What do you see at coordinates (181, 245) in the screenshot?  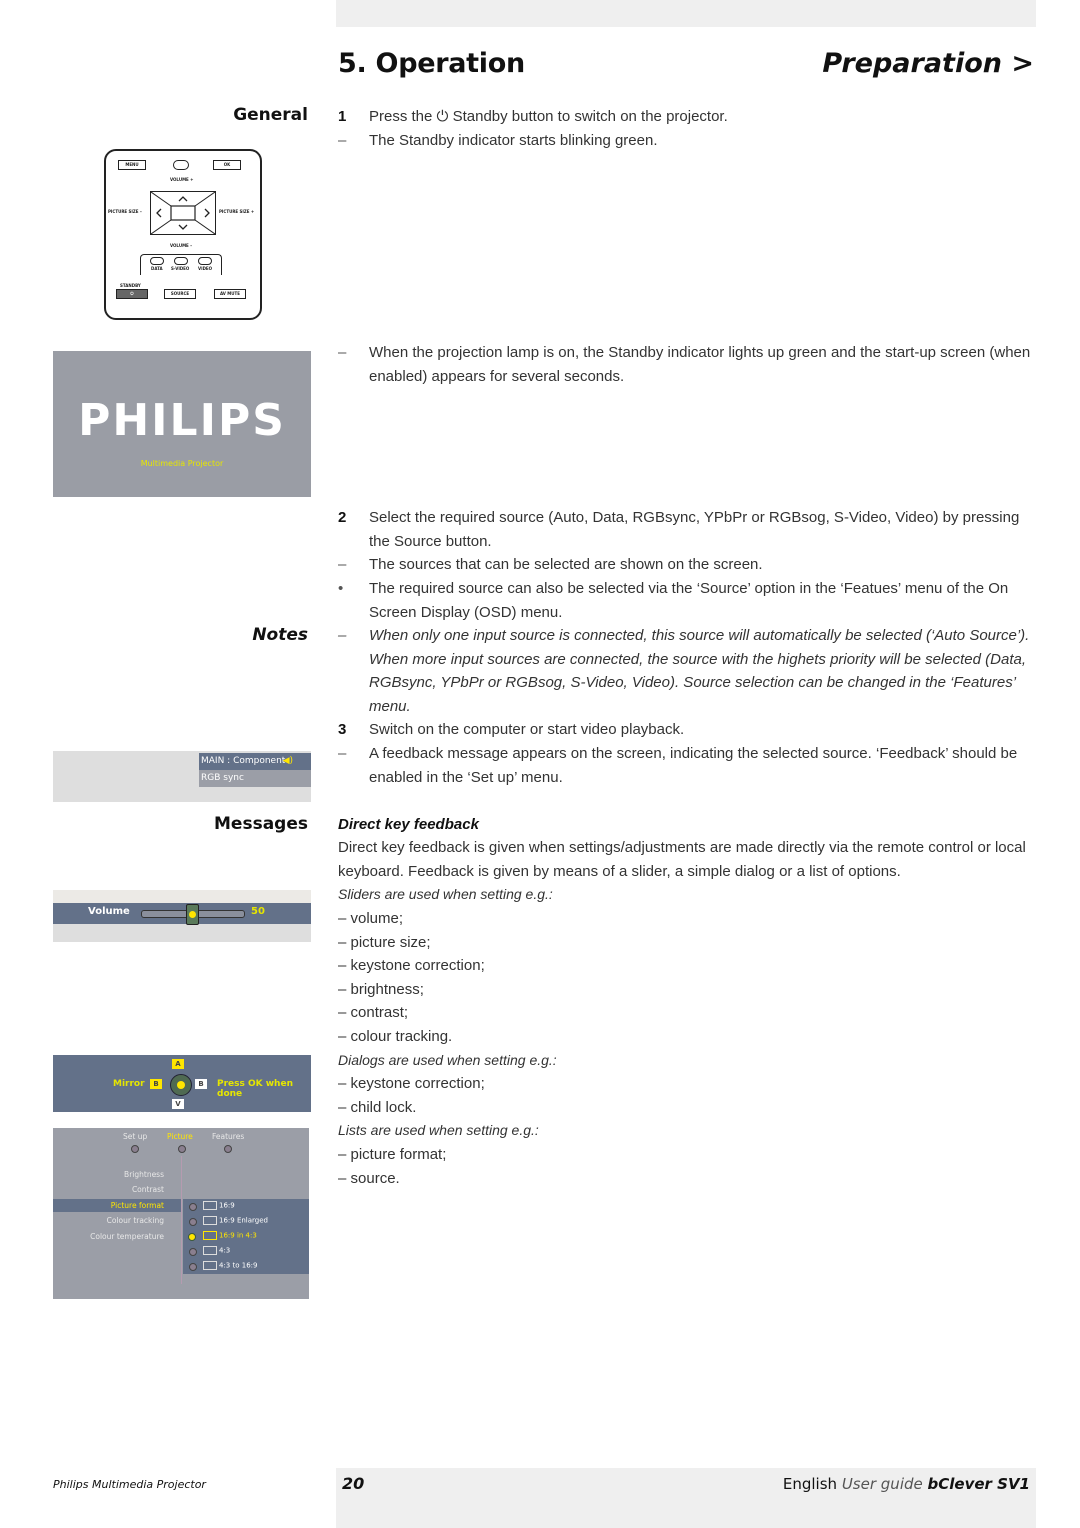 I see `remote-volume-minus-label: VOLUME –` at bounding box center [181, 245].